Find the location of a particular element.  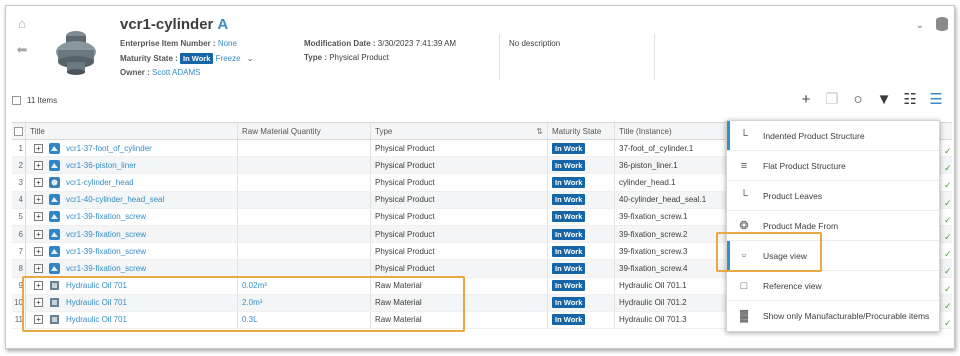

back-arrow-icon: ⬅ is located at coordinates (22, 55).